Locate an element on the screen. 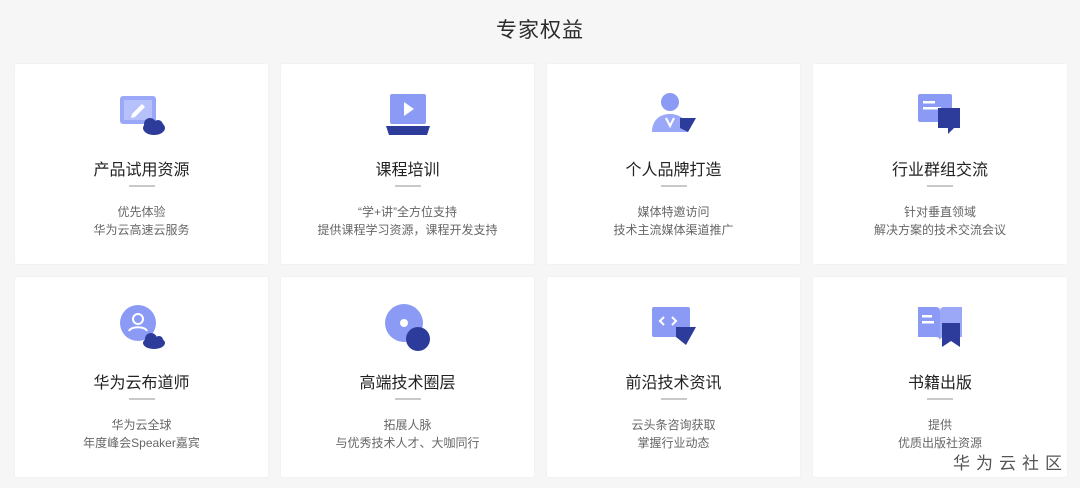 The width and height of the screenshot is (1080, 488). description-line: 技术主流媒体渠道推广 is located at coordinates (673, 230).